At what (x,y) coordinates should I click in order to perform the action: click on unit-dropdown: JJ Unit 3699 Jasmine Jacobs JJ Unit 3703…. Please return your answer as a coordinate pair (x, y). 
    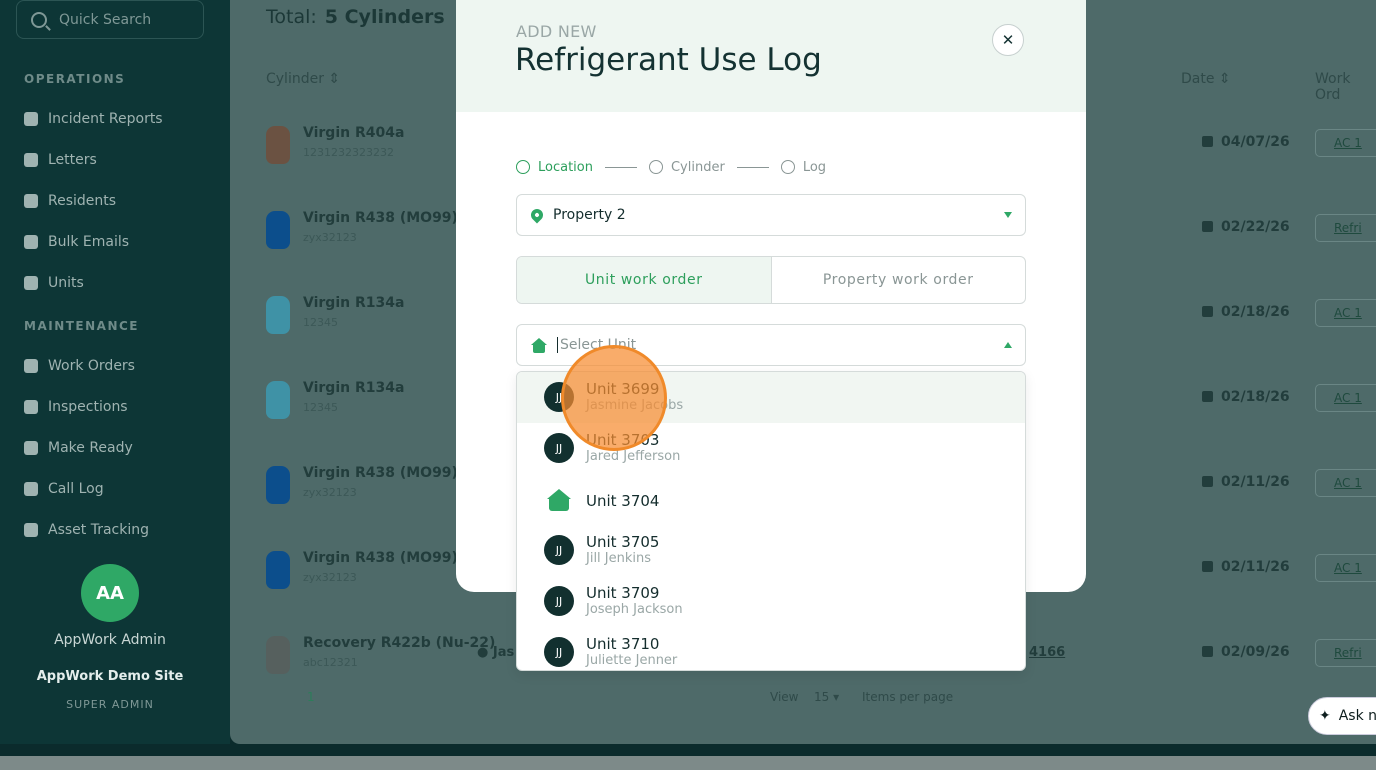
    Looking at the image, I should click on (771, 521).